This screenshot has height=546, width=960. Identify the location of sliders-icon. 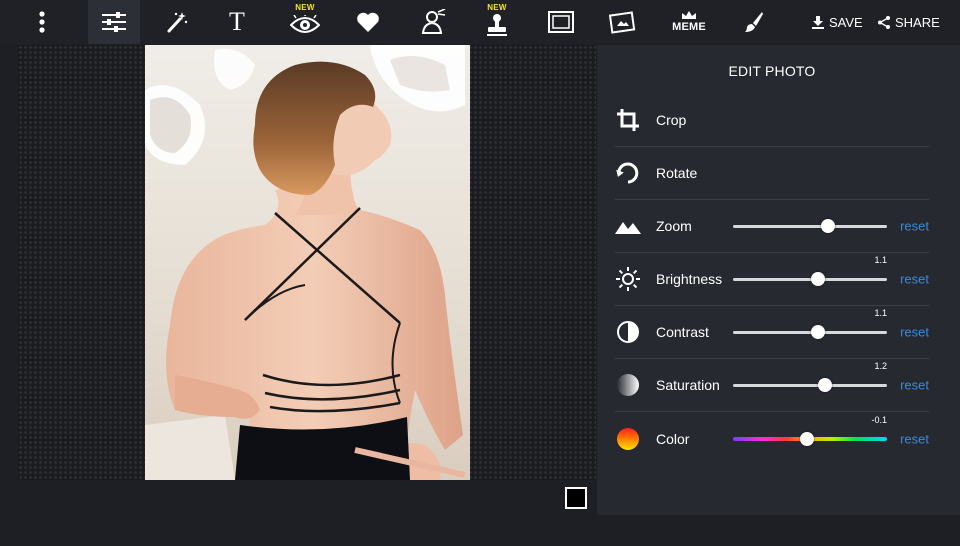
(114, 22).